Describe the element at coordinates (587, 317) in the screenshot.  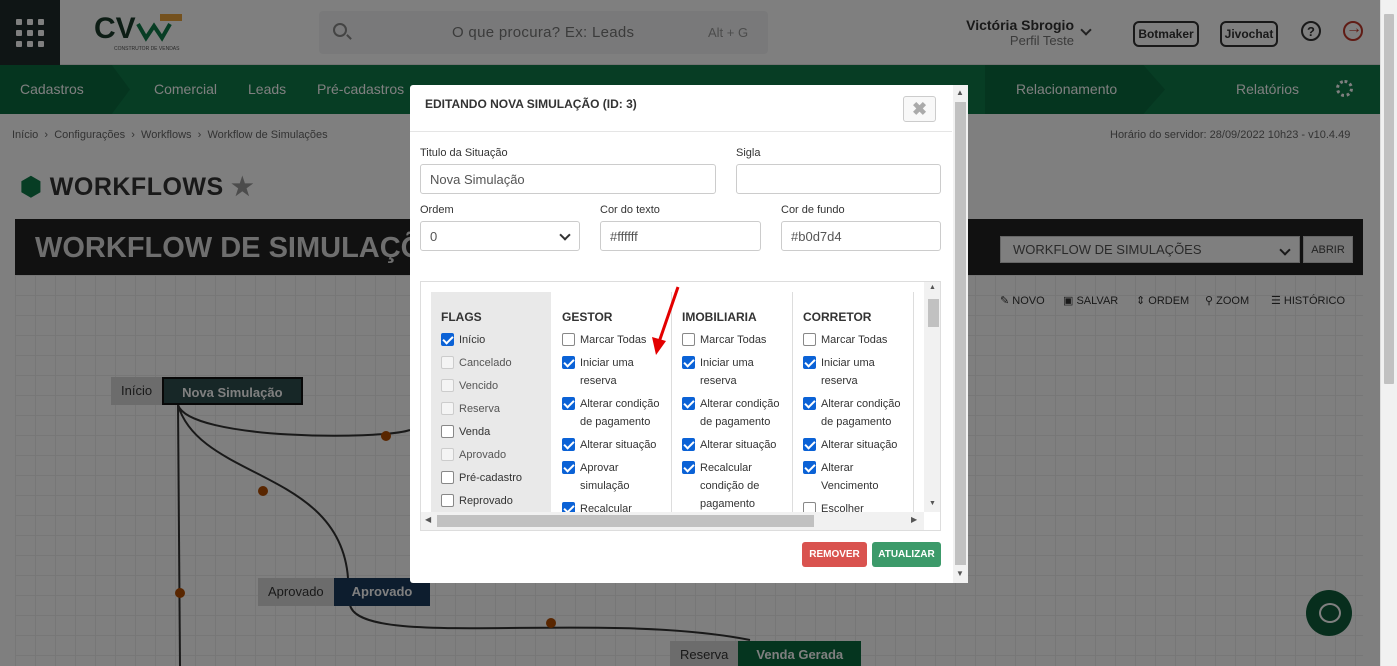
I see `column-title: GESTOR` at that location.